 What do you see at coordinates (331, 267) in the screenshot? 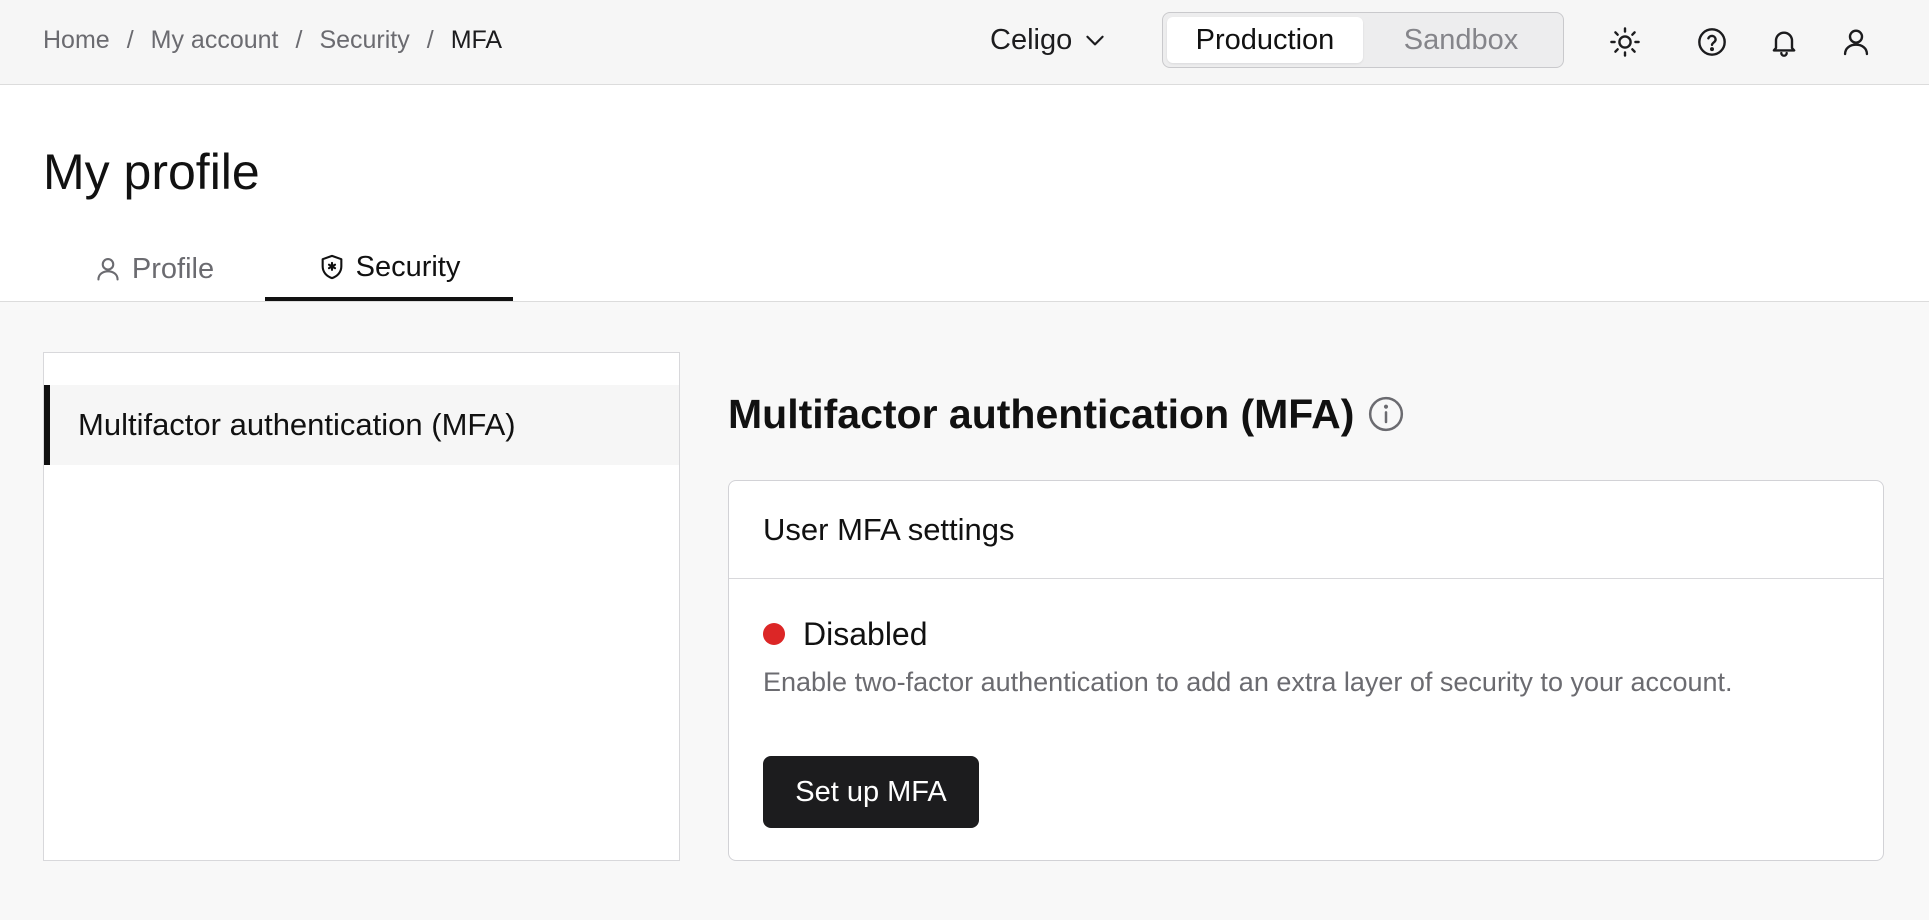
I see `shield-icon` at bounding box center [331, 267].